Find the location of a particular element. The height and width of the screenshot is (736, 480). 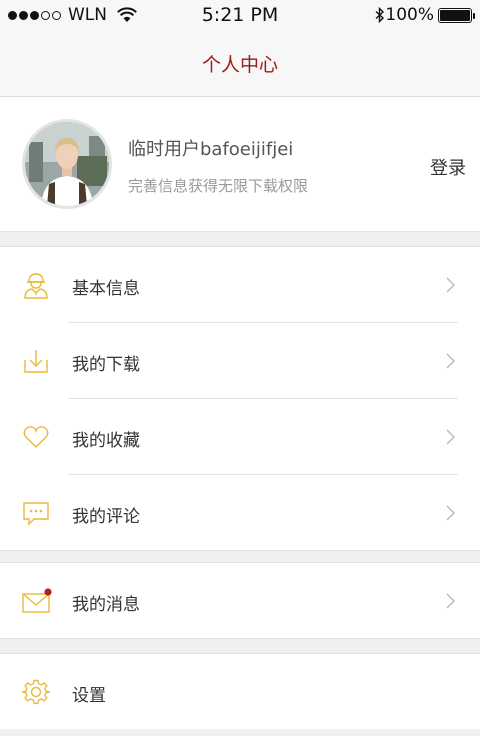

user-name: 临时用户bafoeijifjei is located at coordinates (211, 149).